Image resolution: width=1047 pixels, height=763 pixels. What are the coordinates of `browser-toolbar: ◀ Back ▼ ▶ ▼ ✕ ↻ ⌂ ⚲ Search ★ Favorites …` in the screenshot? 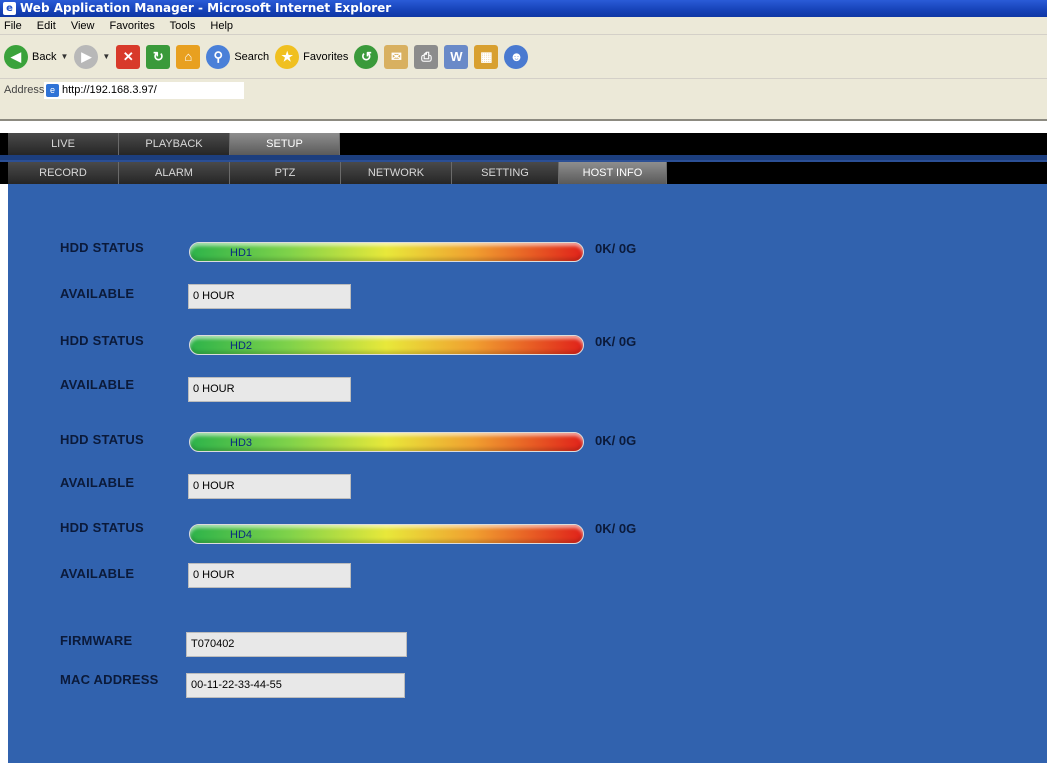 It's located at (523, 57).